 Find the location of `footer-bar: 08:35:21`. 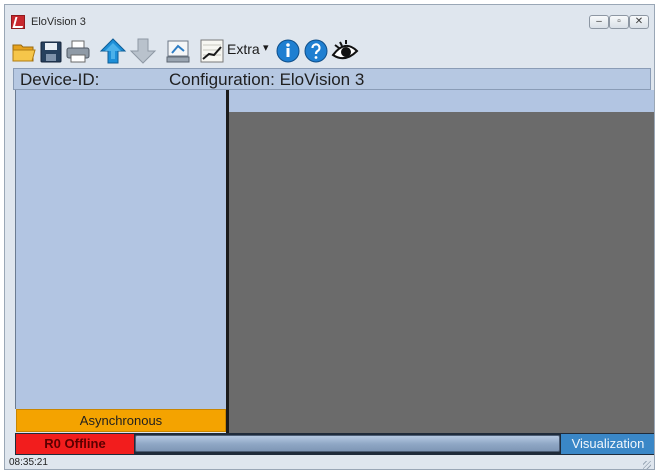

footer-bar: 08:35:21 is located at coordinates (329, 462).